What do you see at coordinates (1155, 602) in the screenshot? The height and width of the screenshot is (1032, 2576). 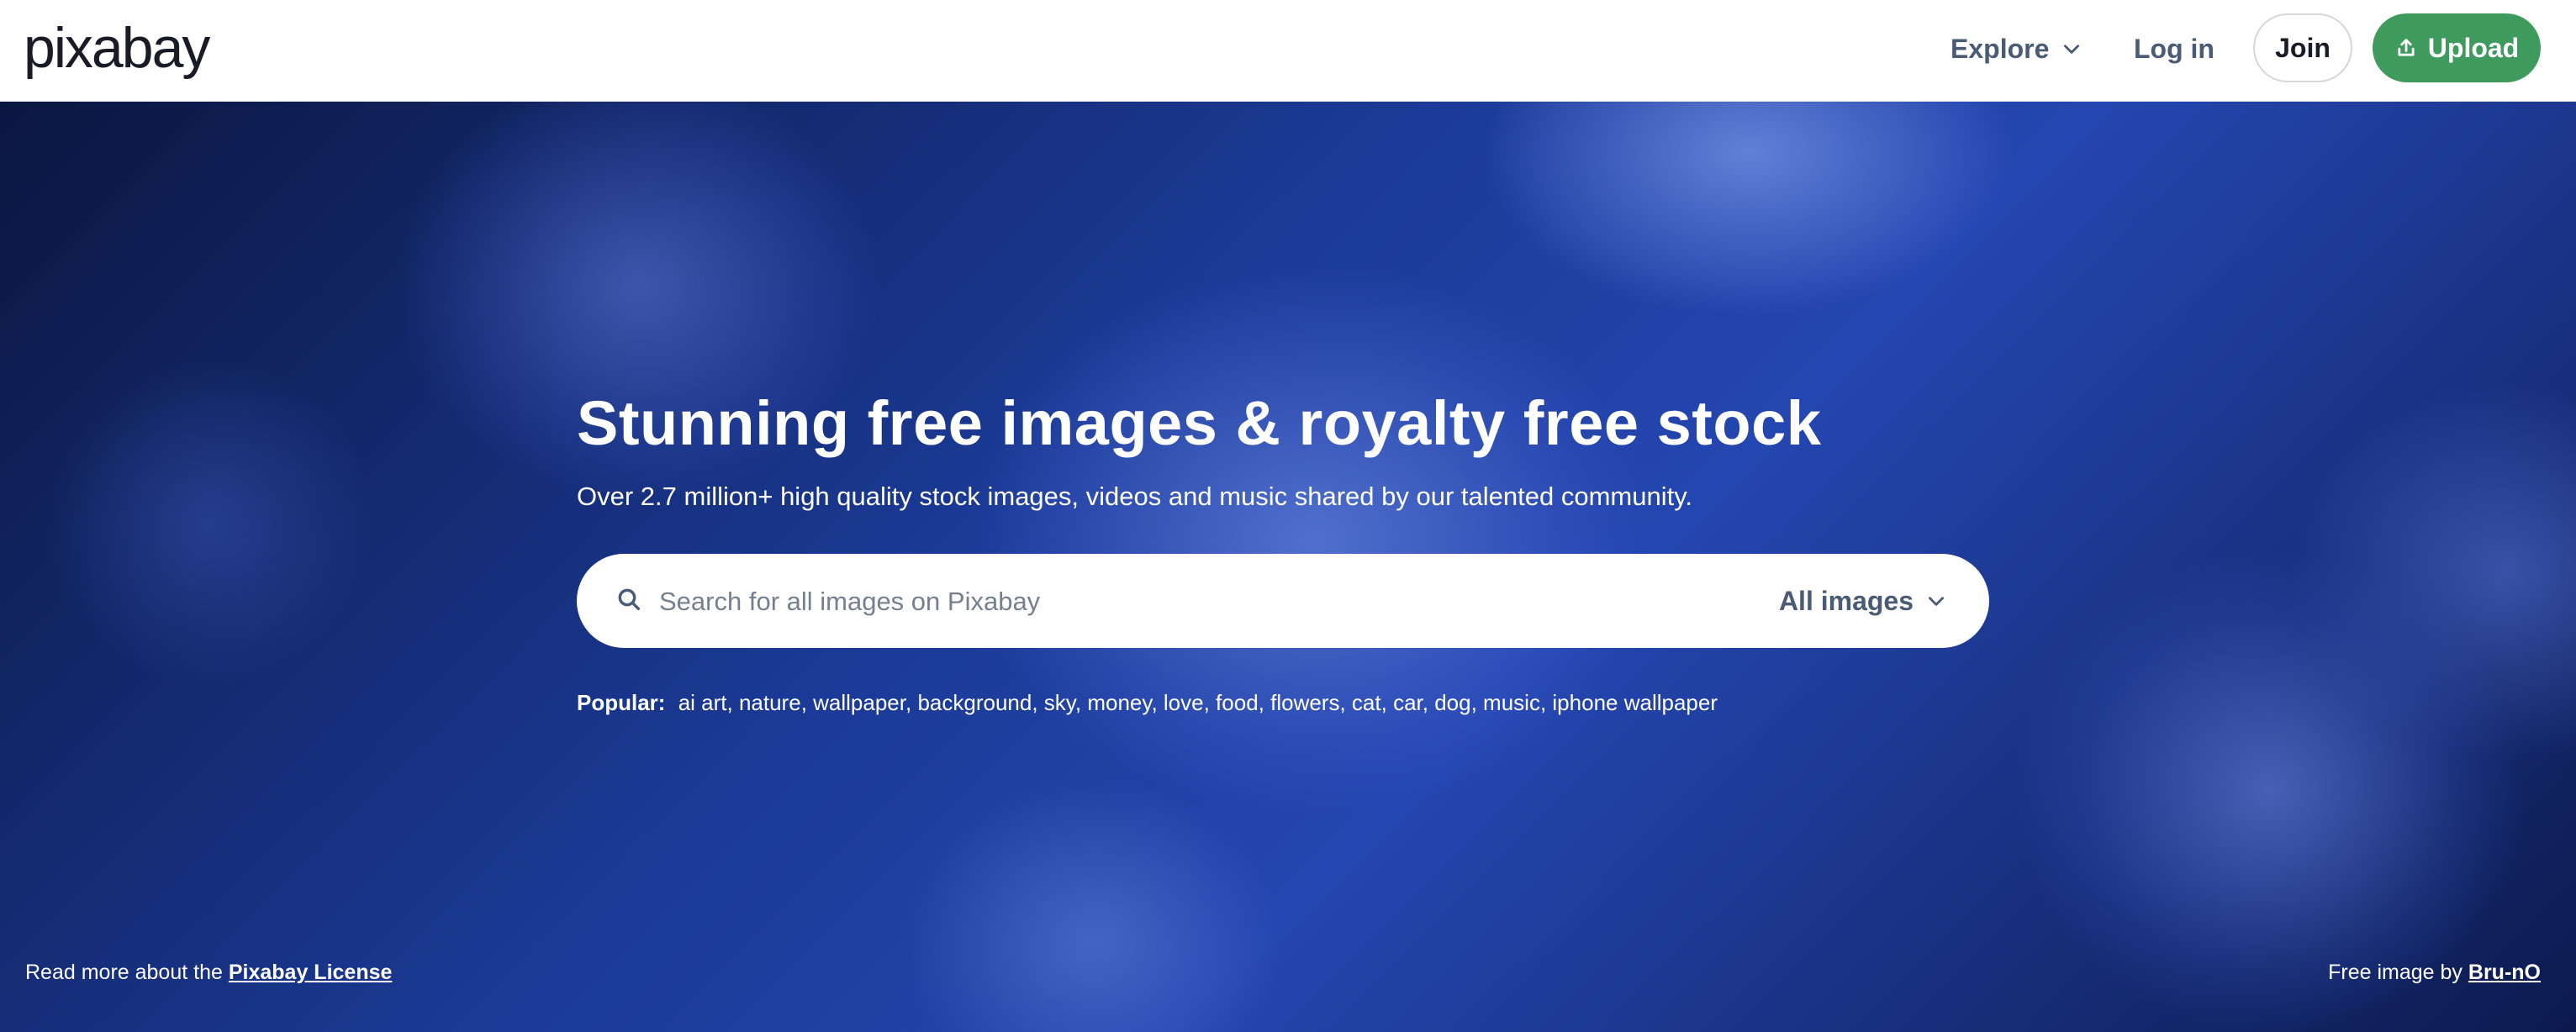 I see `search-input` at bounding box center [1155, 602].